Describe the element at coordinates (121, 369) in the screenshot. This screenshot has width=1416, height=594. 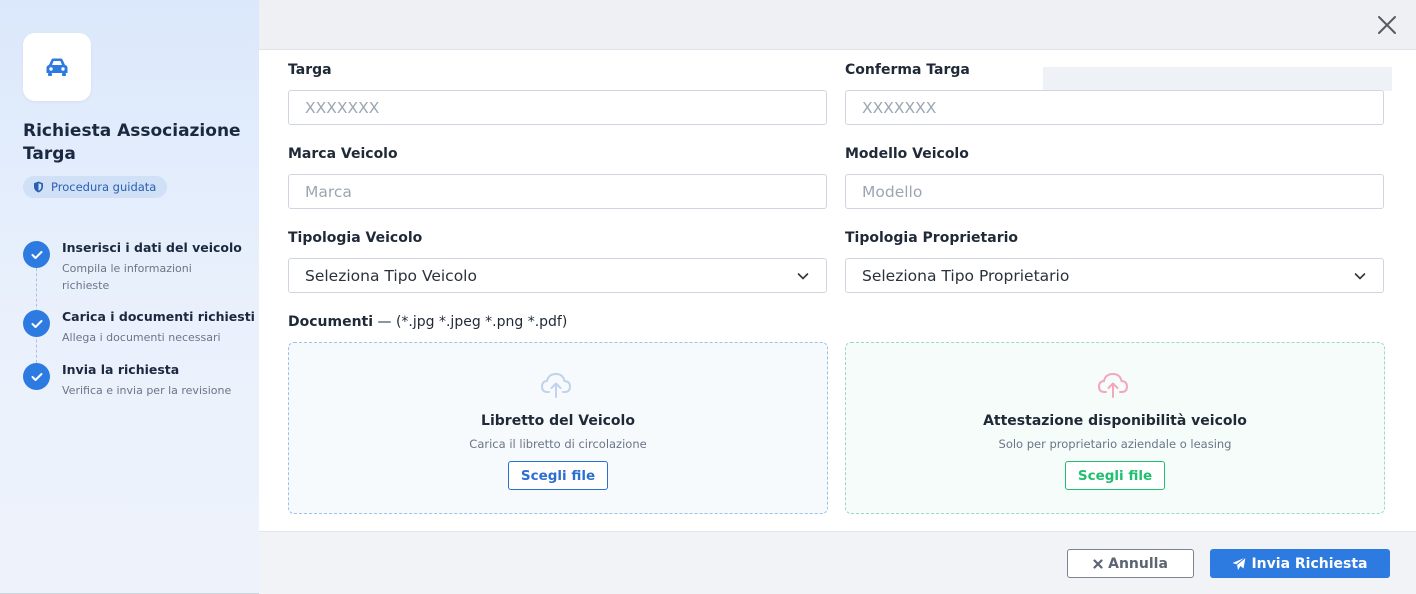
I see `step-title: Invia la richiesta` at that location.